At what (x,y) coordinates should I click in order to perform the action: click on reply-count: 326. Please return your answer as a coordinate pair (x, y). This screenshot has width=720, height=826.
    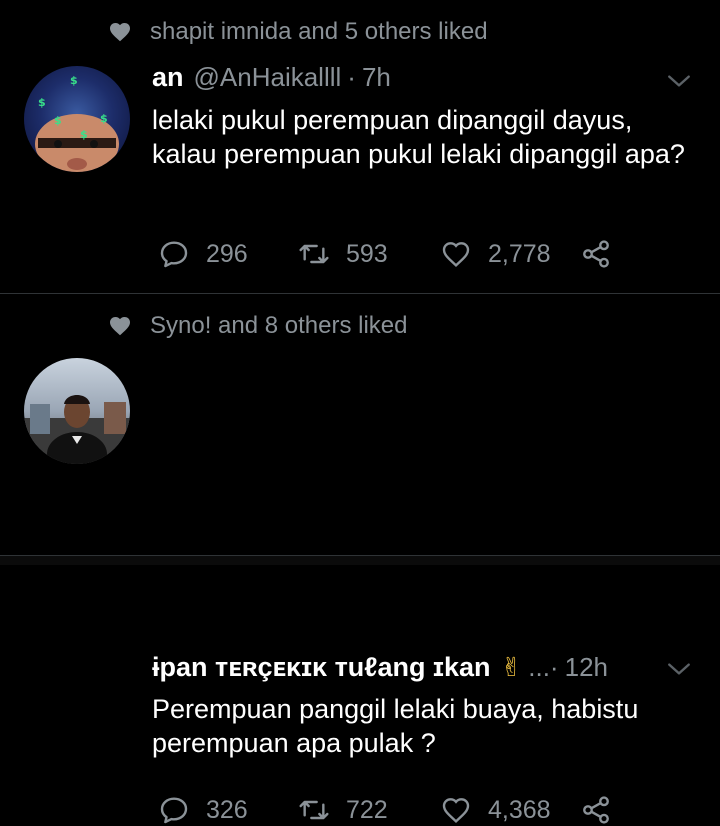
    Looking at the image, I should click on (227, 809).